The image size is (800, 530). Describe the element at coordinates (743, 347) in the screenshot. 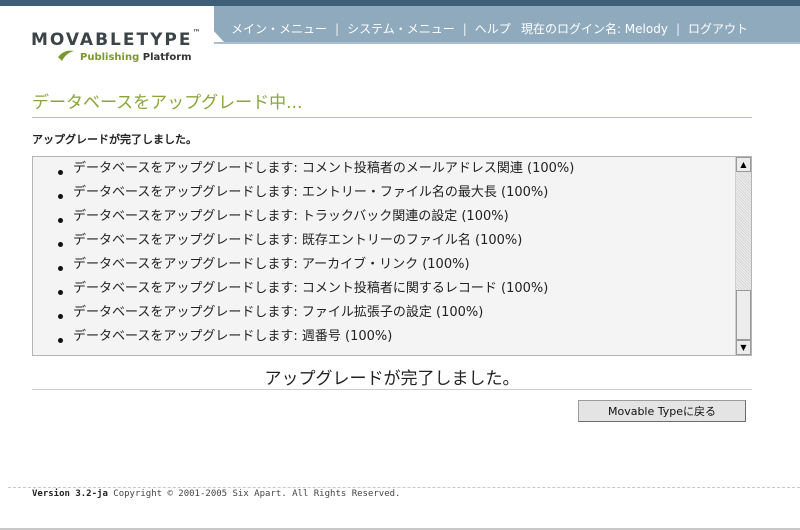

I see `scroll-down-icon: ▼` at that location.